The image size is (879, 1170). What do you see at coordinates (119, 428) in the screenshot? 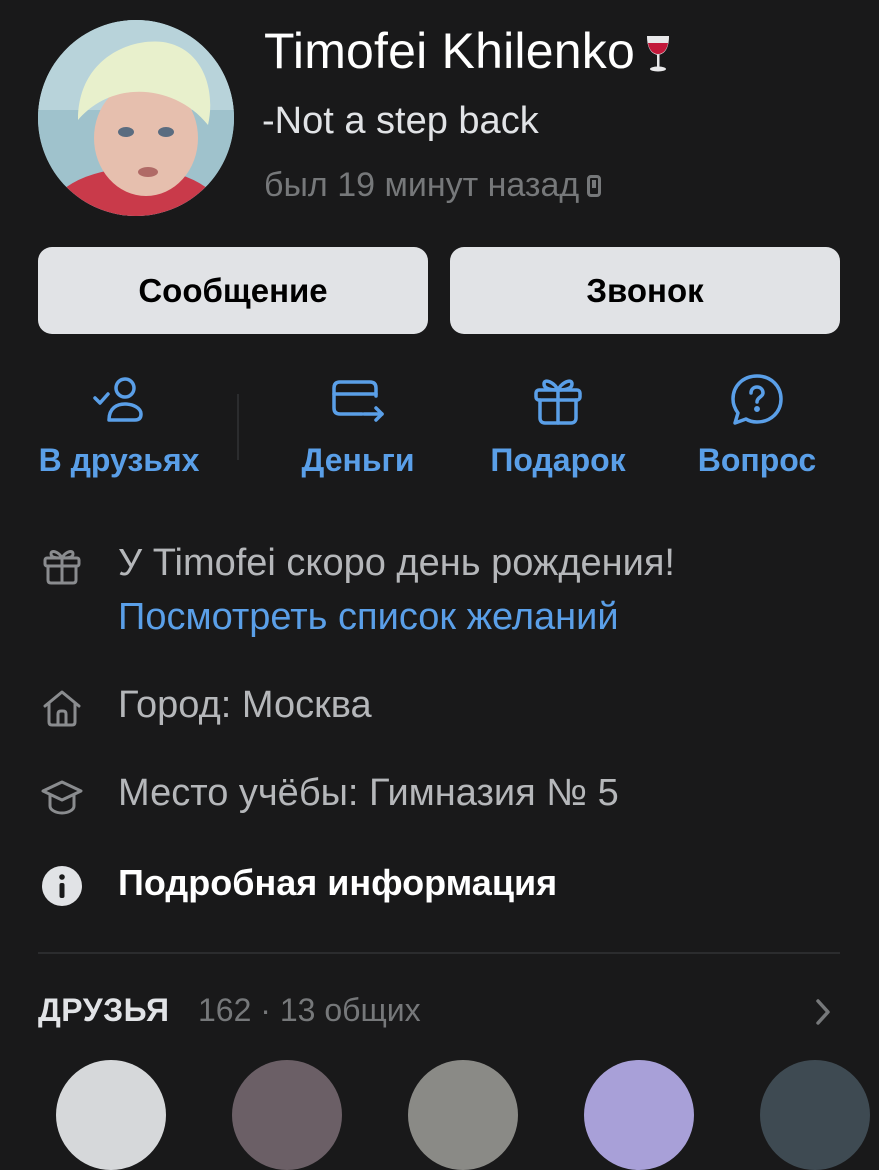
I see `in-friends-action: В друзьях` at bounding box center [119, 428].